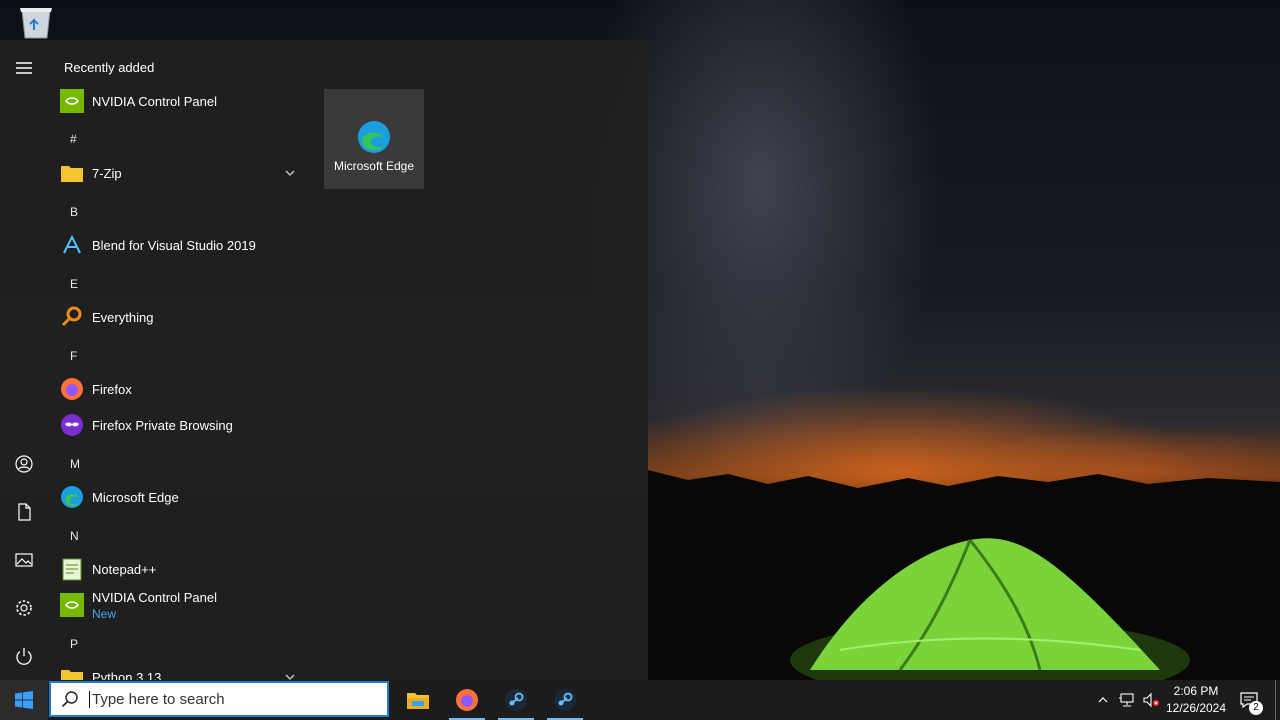  Describe the element at coordinates (73, 139) in the screenshot. I see `letter-header-hash: #` at that location.